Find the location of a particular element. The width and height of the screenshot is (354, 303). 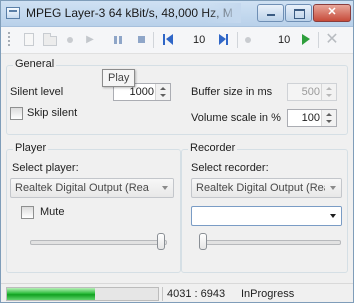

play-green-icon is located at coordinates (306, 39).